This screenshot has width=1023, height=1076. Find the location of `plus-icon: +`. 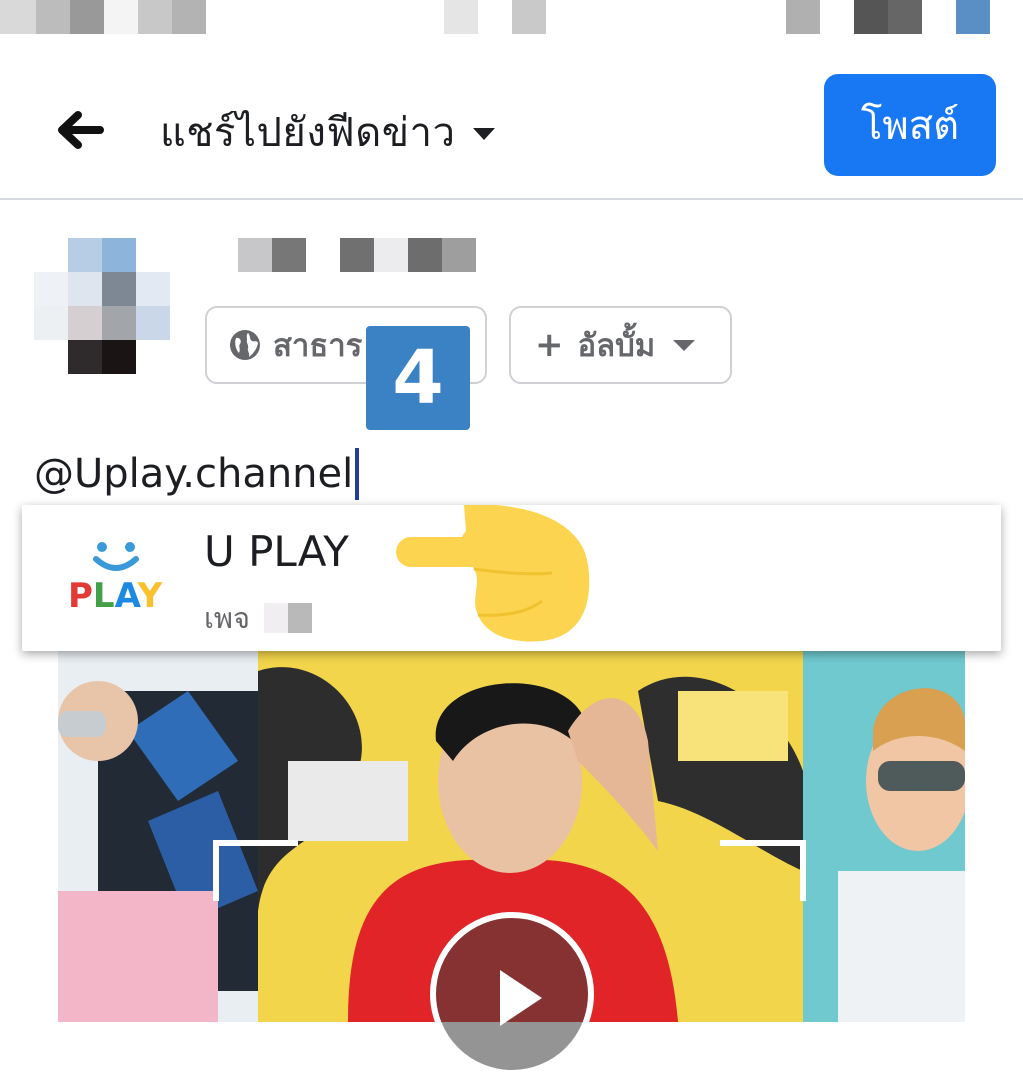

plus-icon: + is located at coordinates (549, 345).